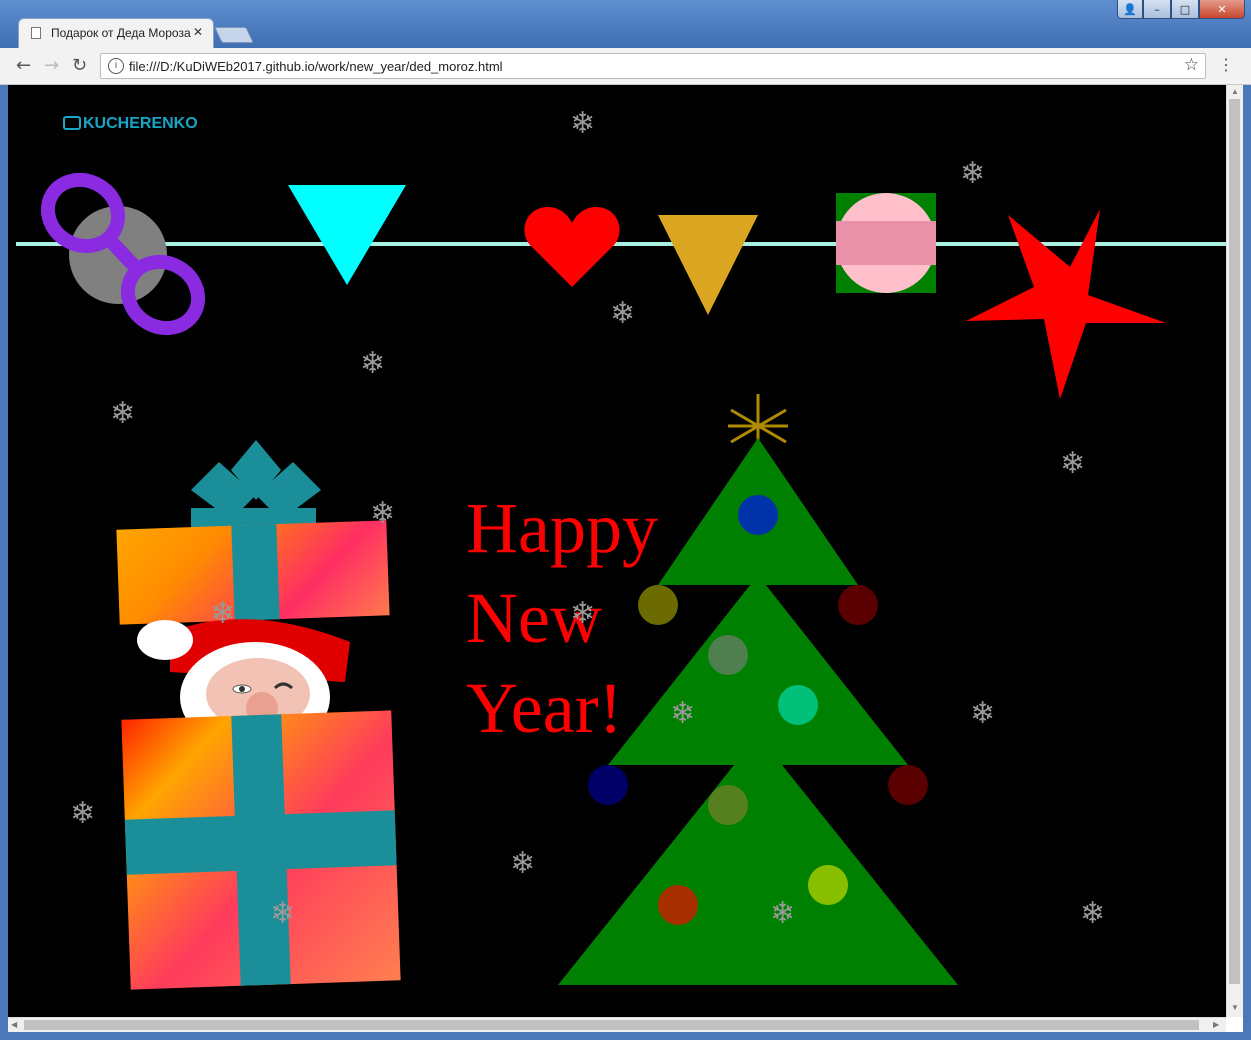 The width and height of the screenshot is (1251, 1040). I want to click on scroll-right-icon: ▶, so click(1216, 1024).